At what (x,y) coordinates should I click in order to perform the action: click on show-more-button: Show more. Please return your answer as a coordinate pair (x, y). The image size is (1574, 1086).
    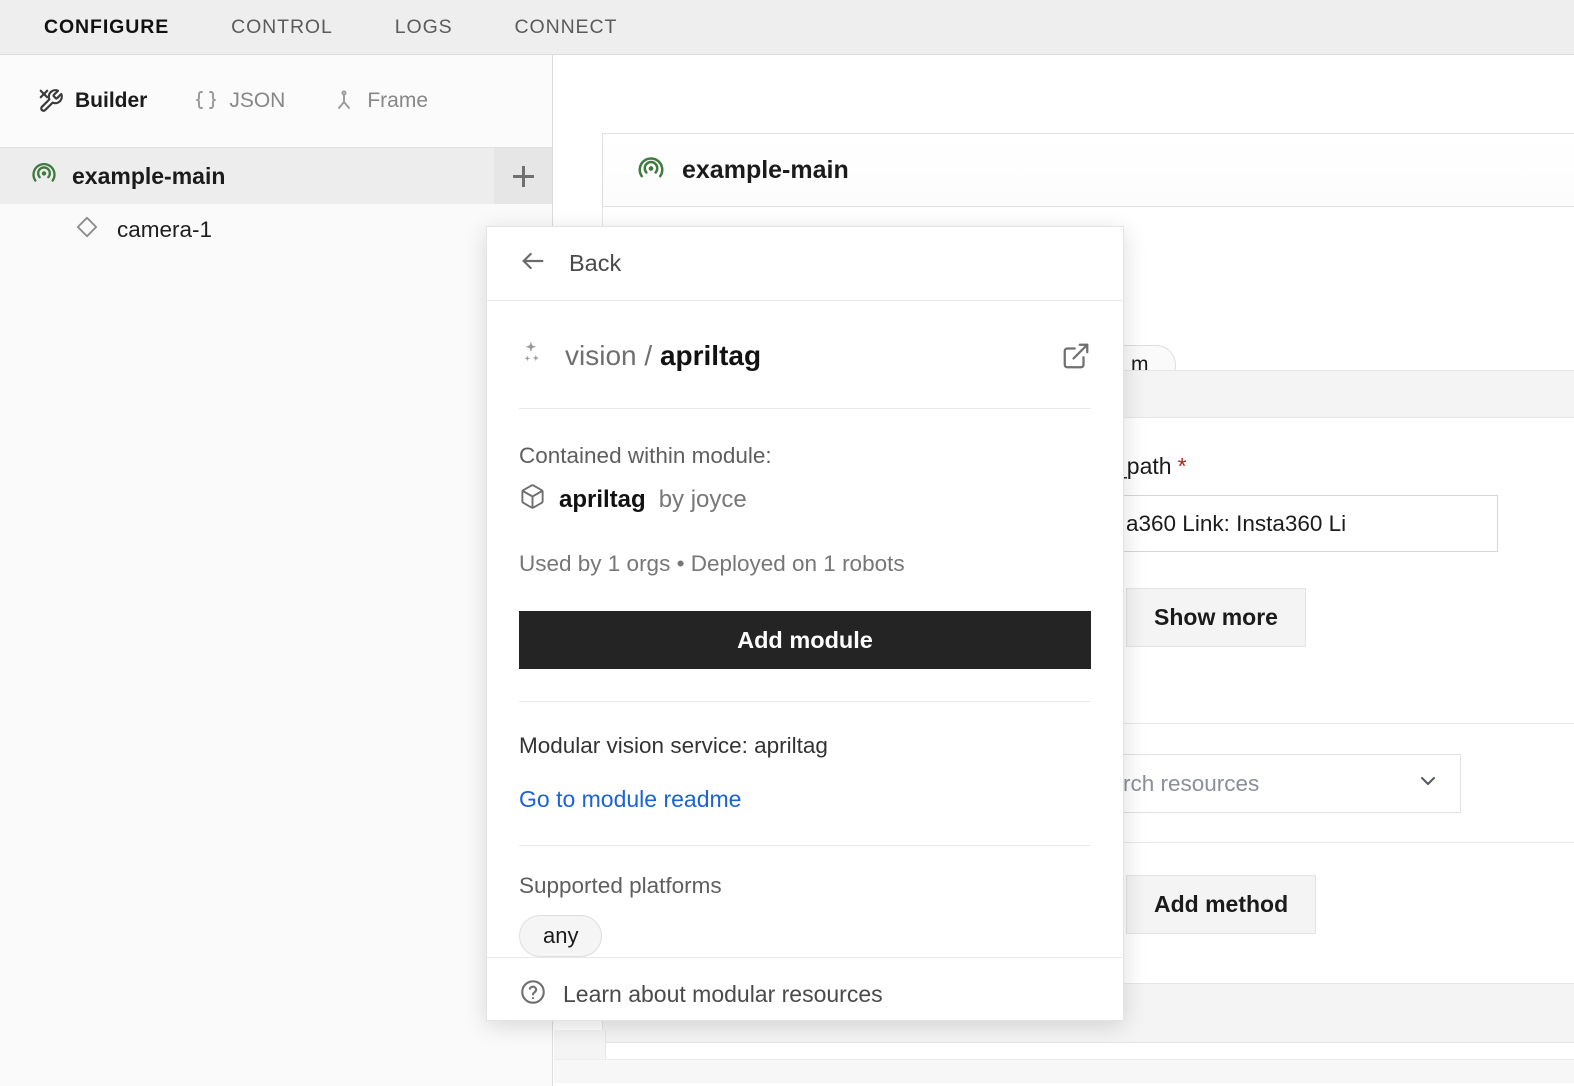
    Looking at the image, I should click on (1216, 617).